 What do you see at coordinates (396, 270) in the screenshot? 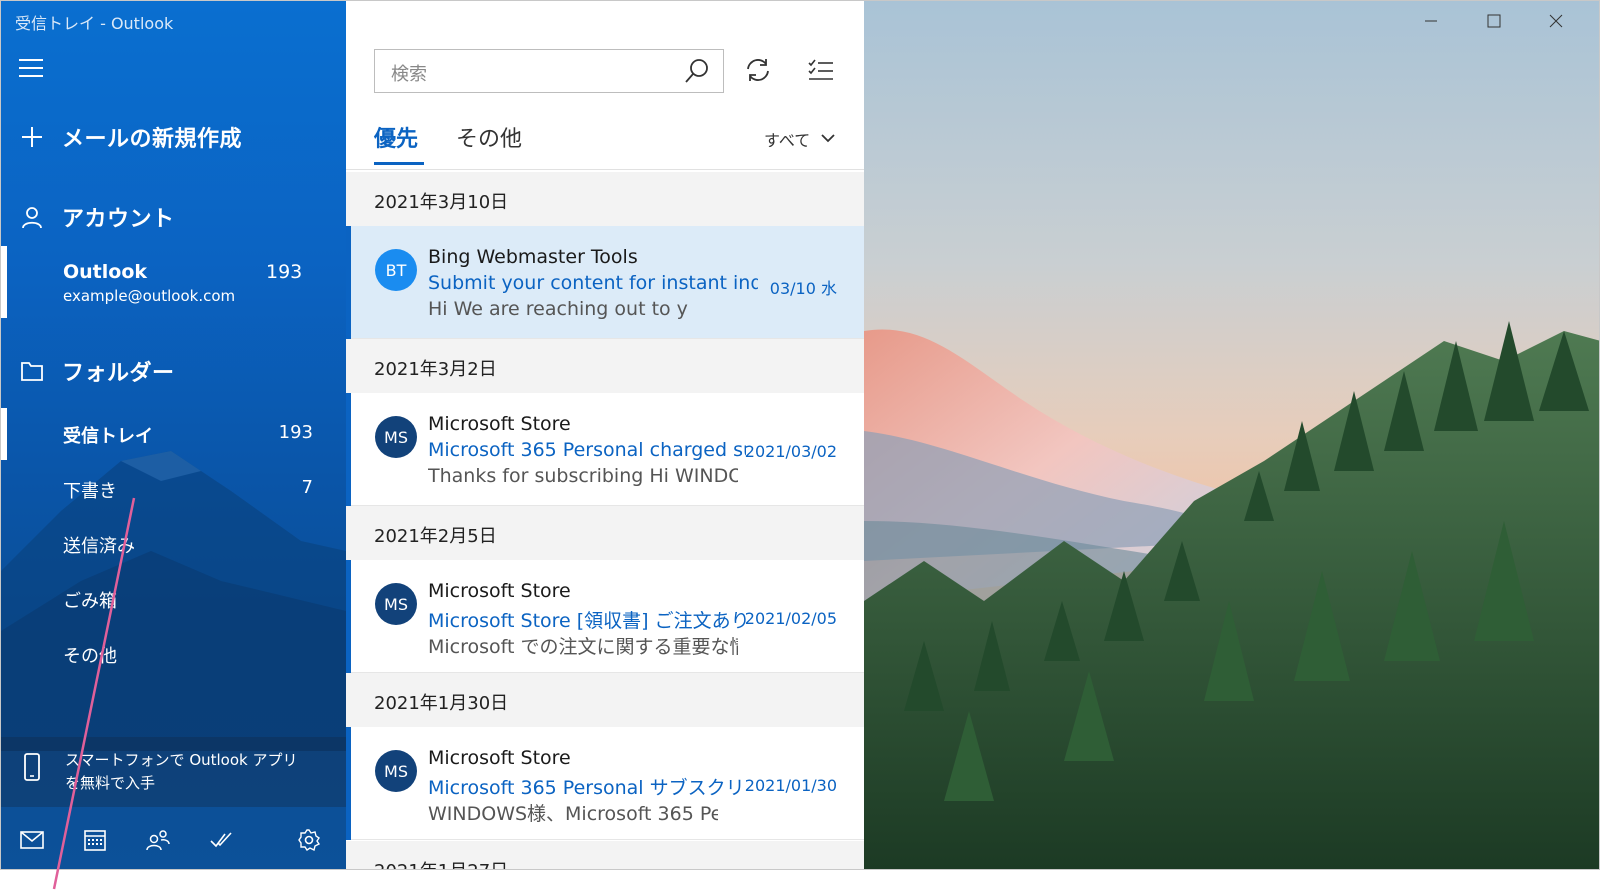
I see `avatar: BT` at bounding box center [396, 270].